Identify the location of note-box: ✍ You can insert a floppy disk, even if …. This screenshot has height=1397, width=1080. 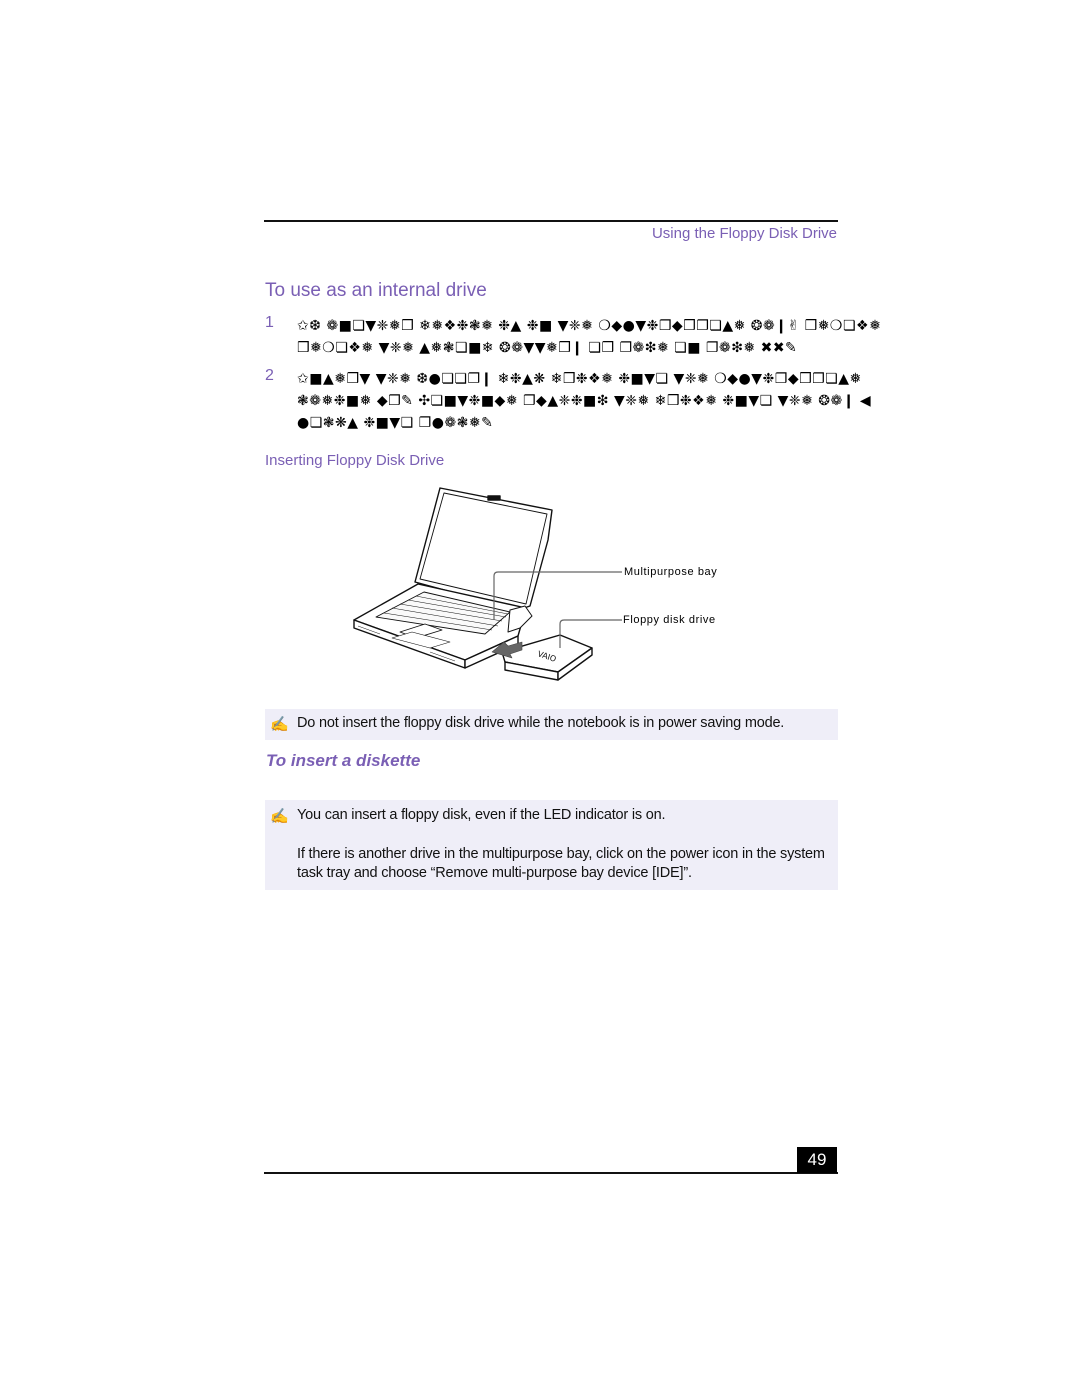
(551, 845).